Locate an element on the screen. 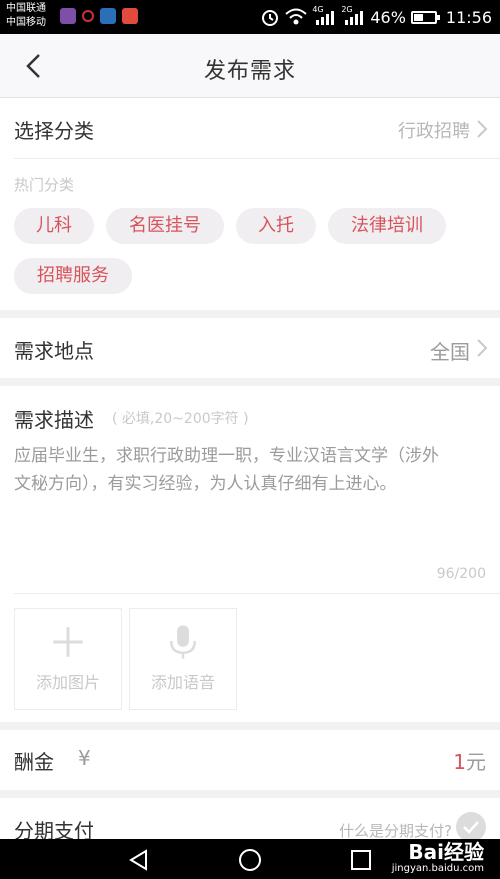  reward-unit: 元 is located at coordinates (476, 762).